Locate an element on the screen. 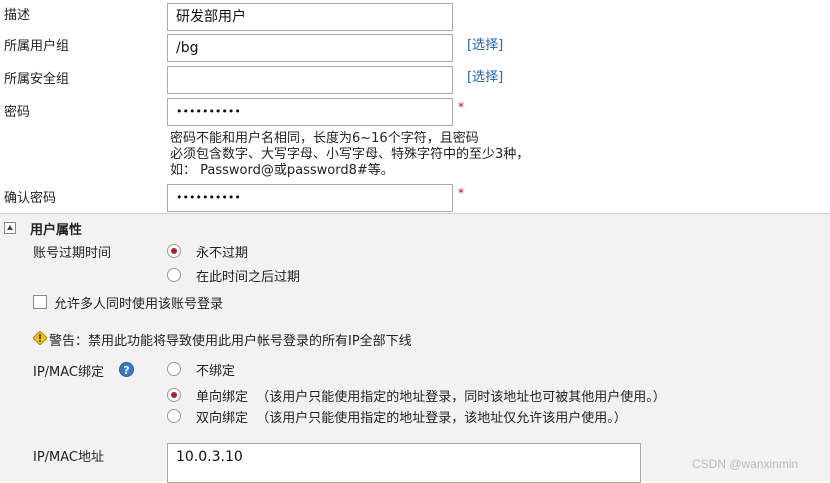  user-attributes-title: 用户属性 is located at coordinates (56, 230).